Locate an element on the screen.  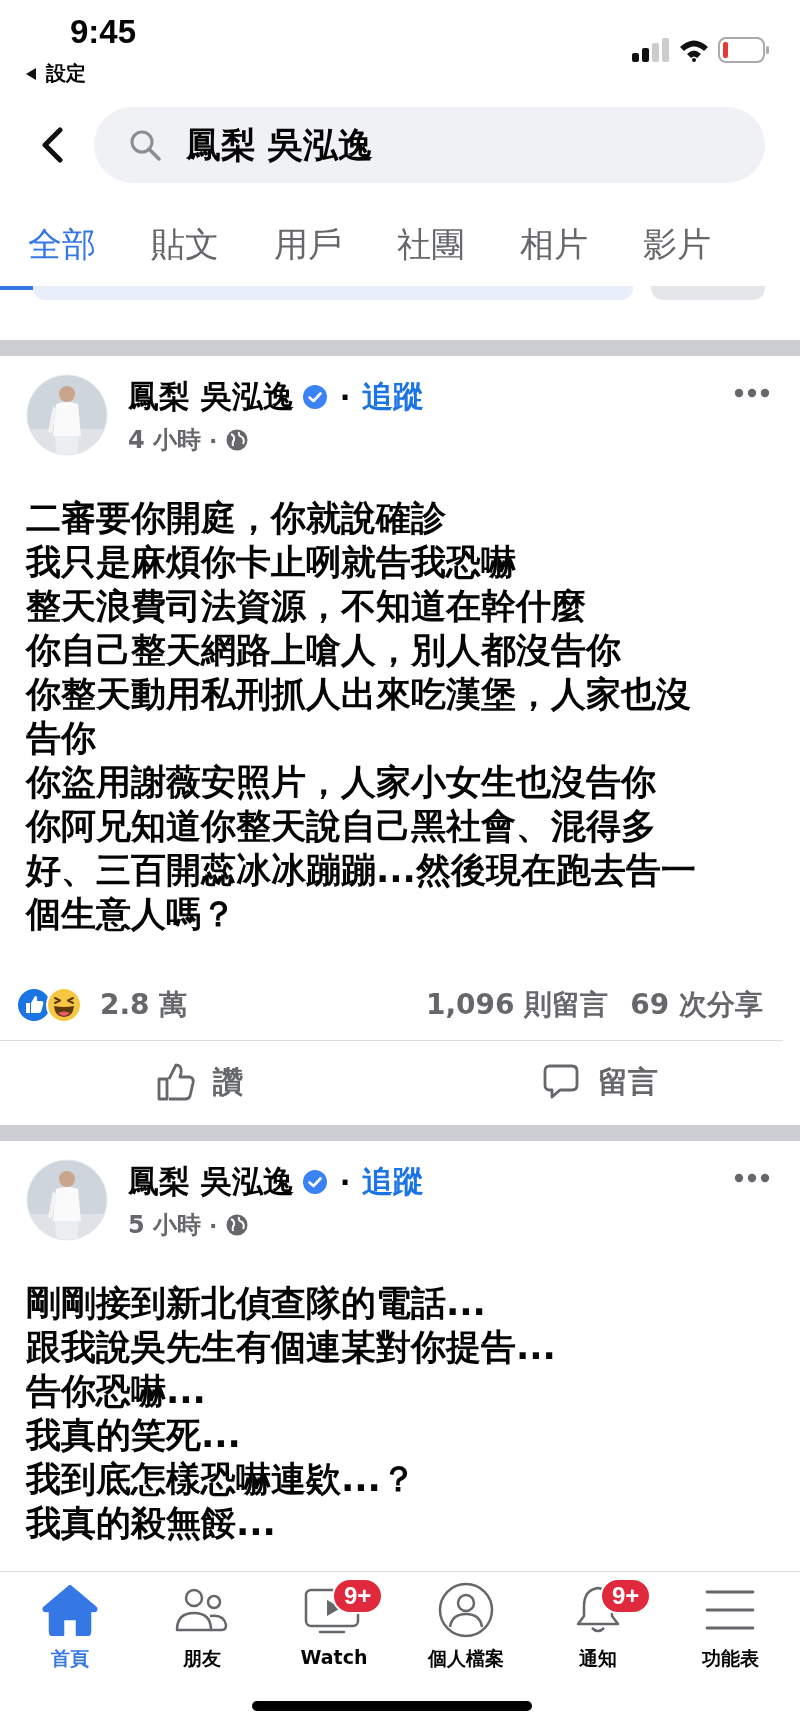
friends-icon is located at coordinates (202, 1610).